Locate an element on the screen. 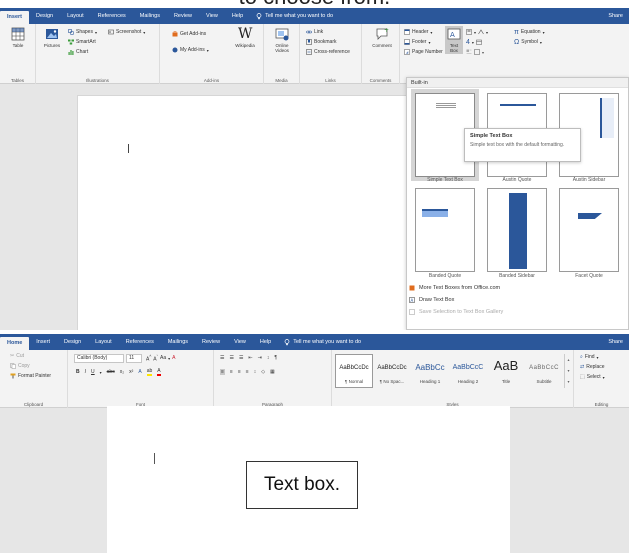 The height and width of the screenshot is (553, 629). header-button: Header ▾ is located at coordinates (418, 32).